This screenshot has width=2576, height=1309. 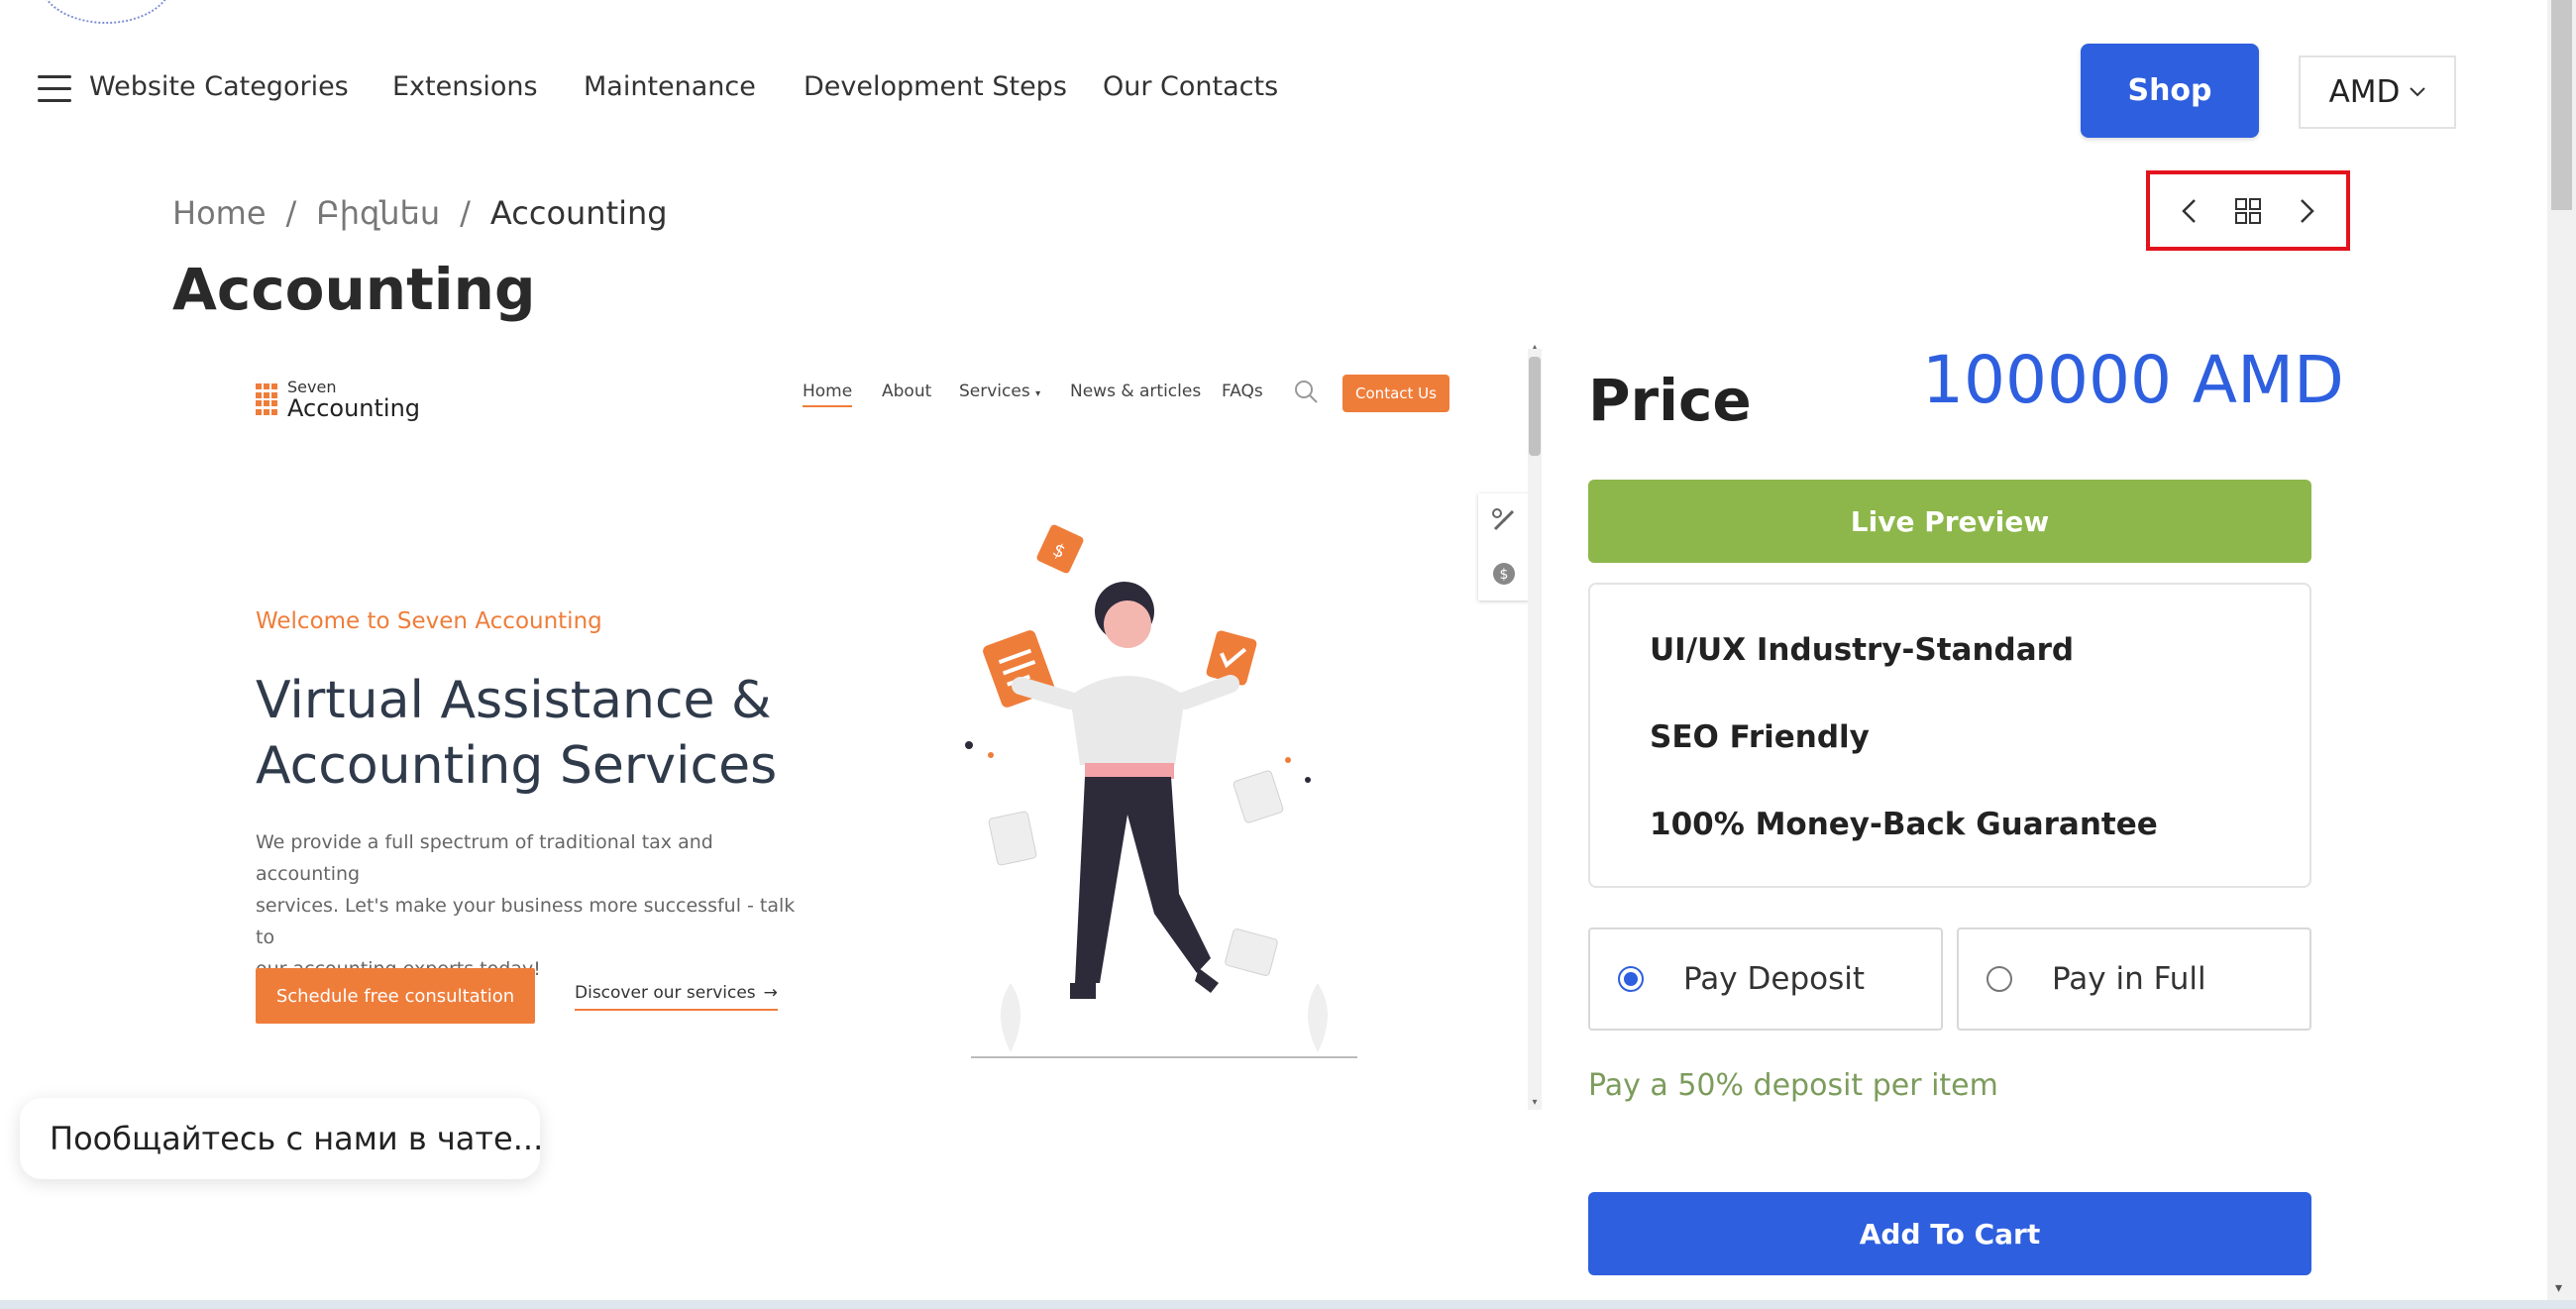 I want to click on dollar-coin-icon: $, so click(x=1504, y=574).